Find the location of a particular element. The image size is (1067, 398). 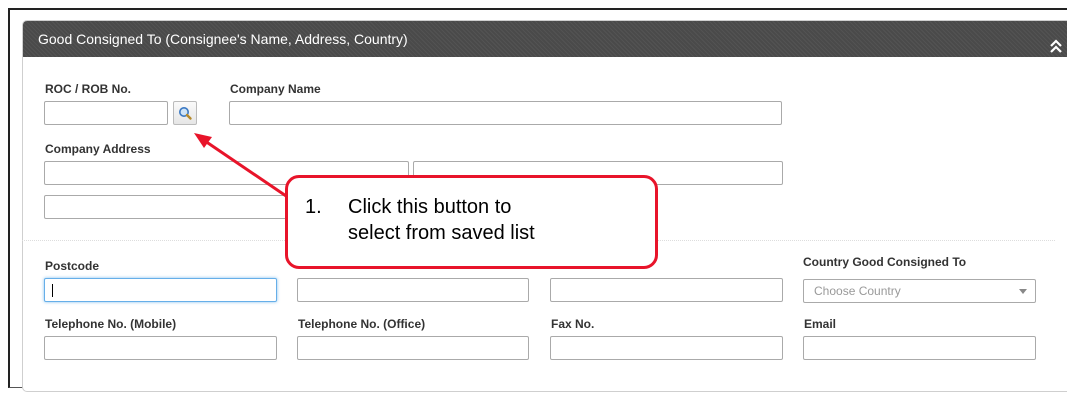

fax-input is located at coordinates (666, 348).